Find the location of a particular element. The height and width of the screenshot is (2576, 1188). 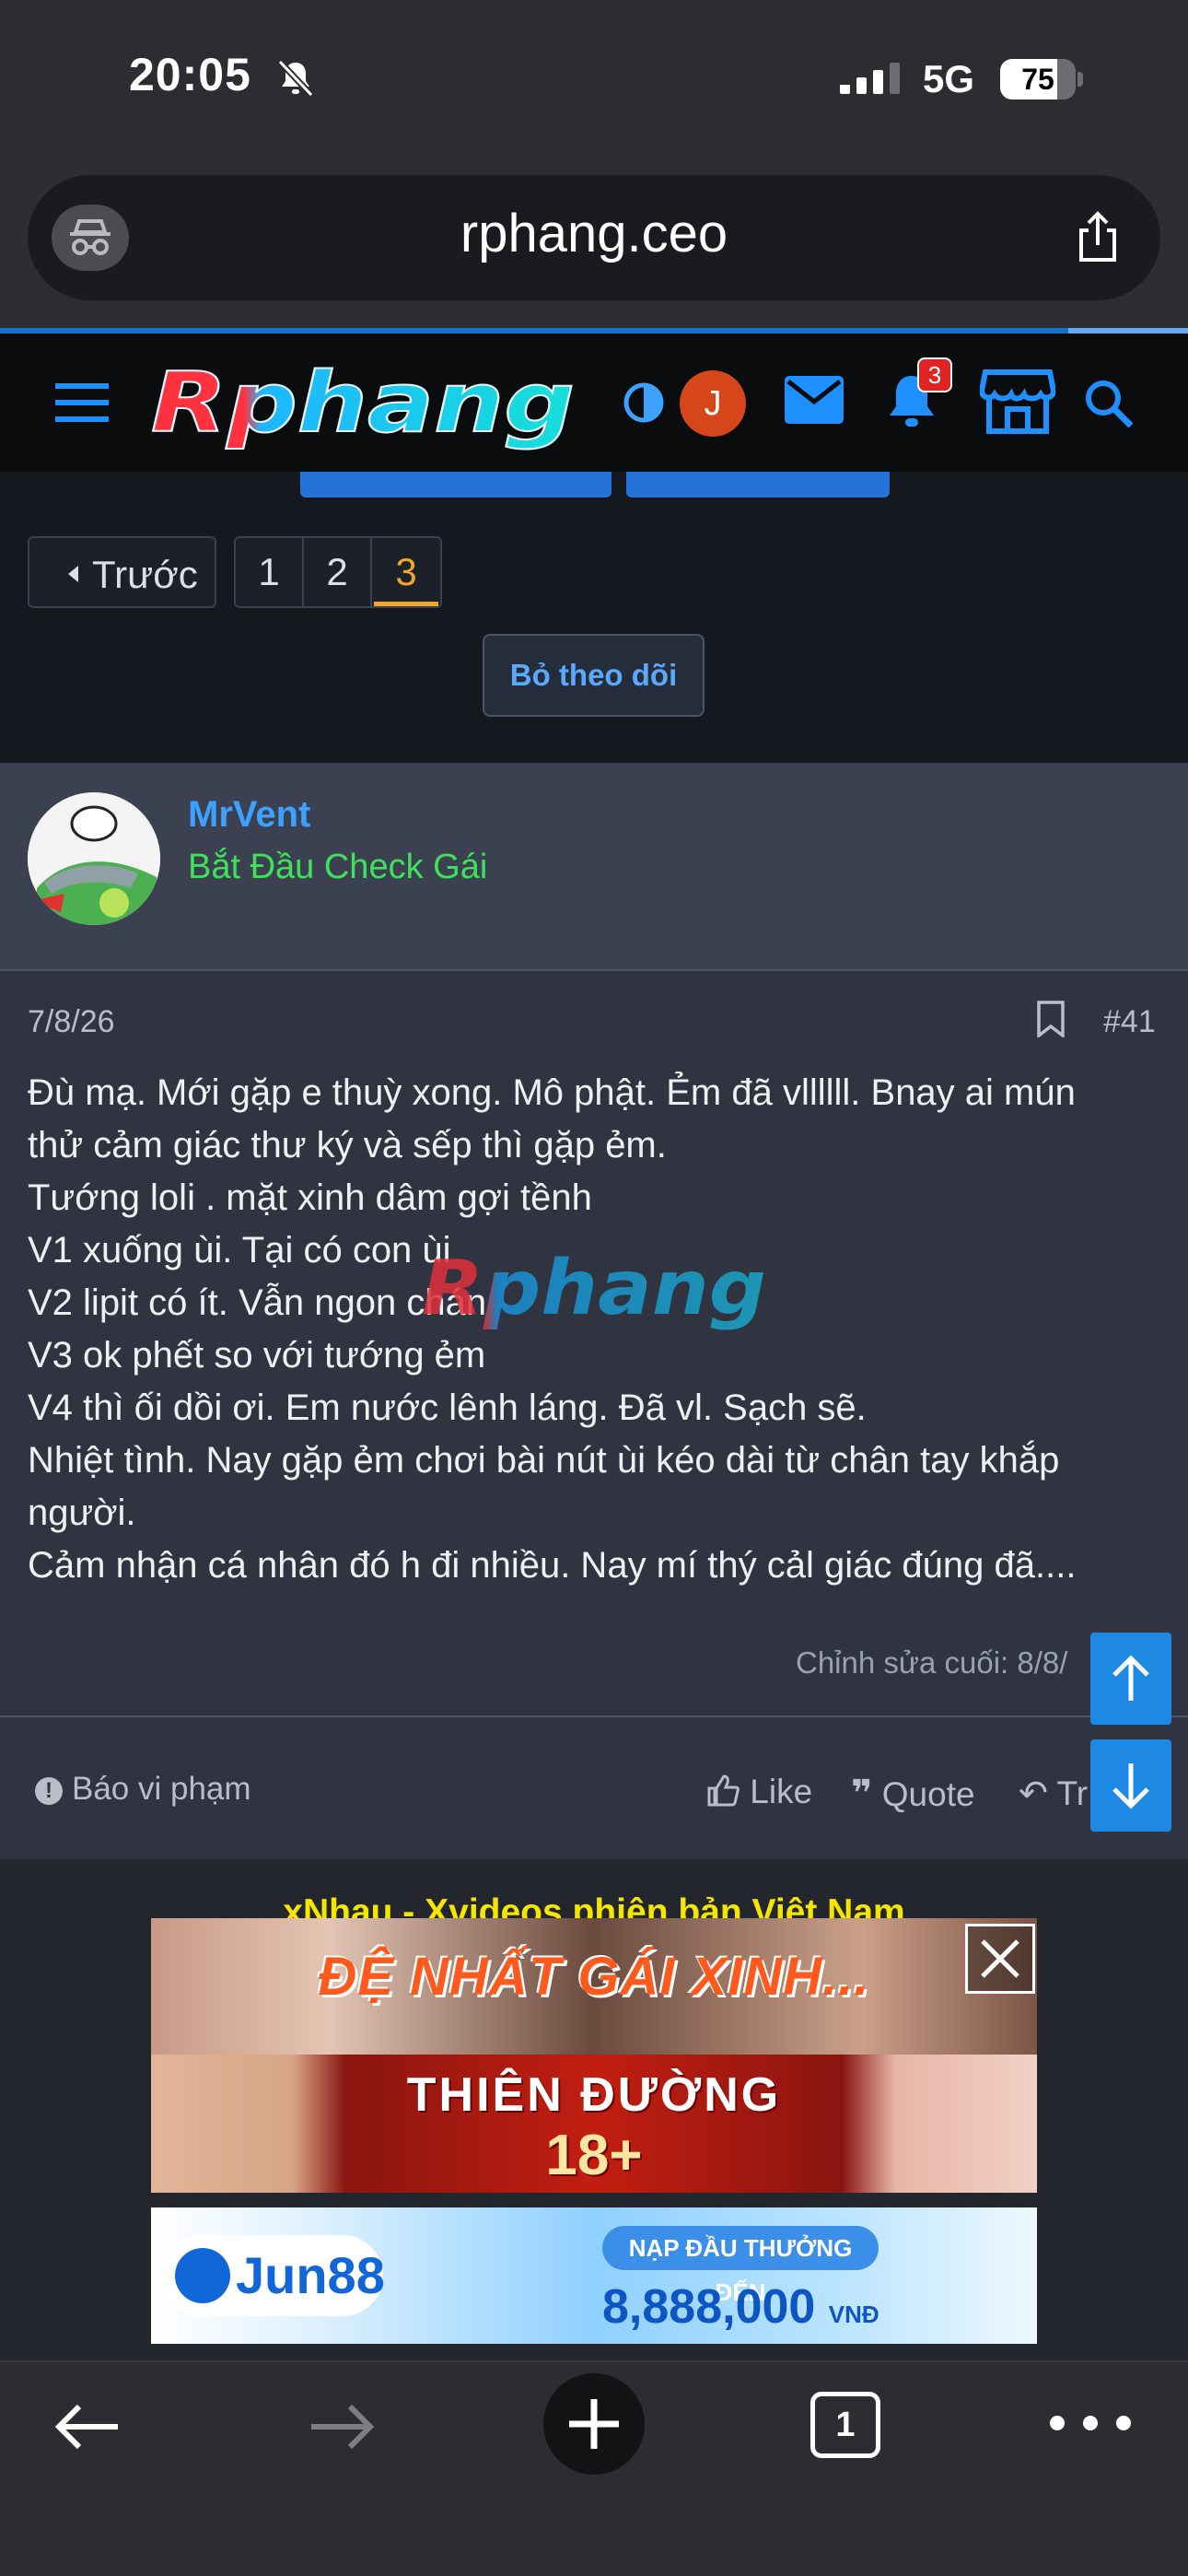

ad-banner-2: THIÊN ĐƯỜNG 18+ is located at coordinates (594, 2124).